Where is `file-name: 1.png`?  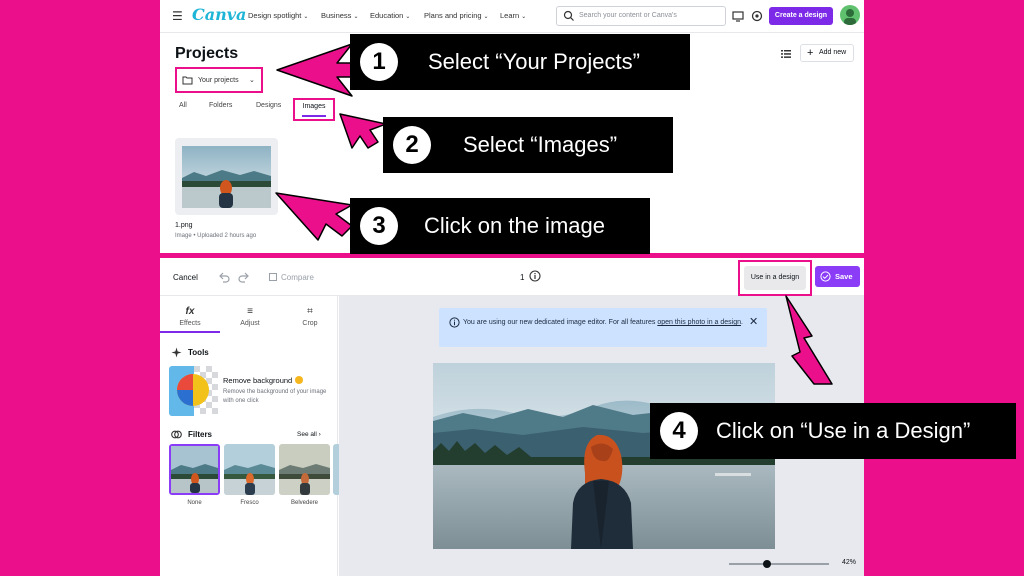 file-name: 1.png is located at coordinates (184, 225).